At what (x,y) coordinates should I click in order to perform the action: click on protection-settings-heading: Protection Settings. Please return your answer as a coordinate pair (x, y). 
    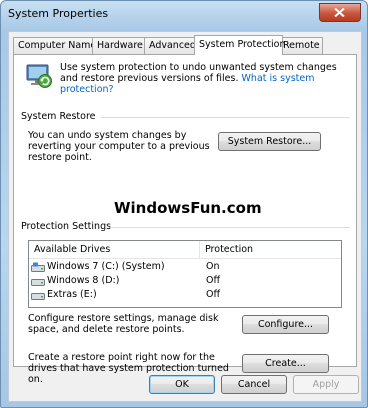
    Looking at the image, I should click on (66, 226).